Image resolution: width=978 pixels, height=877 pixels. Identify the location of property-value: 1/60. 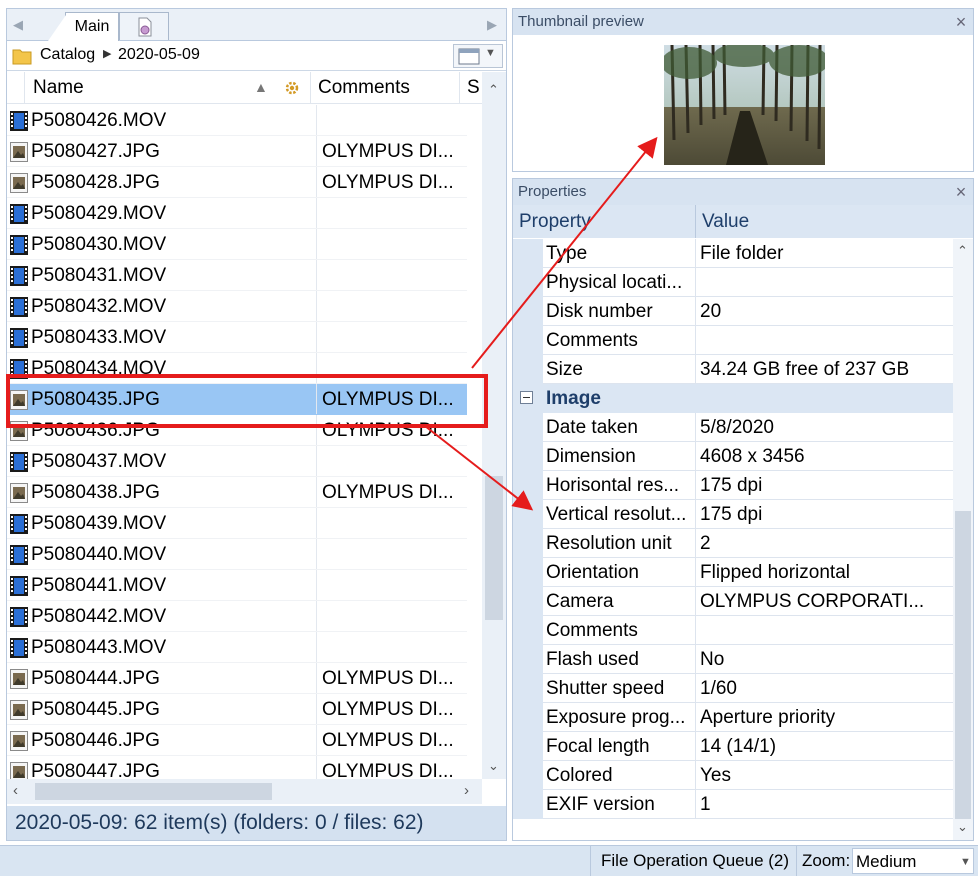
(824, 688).